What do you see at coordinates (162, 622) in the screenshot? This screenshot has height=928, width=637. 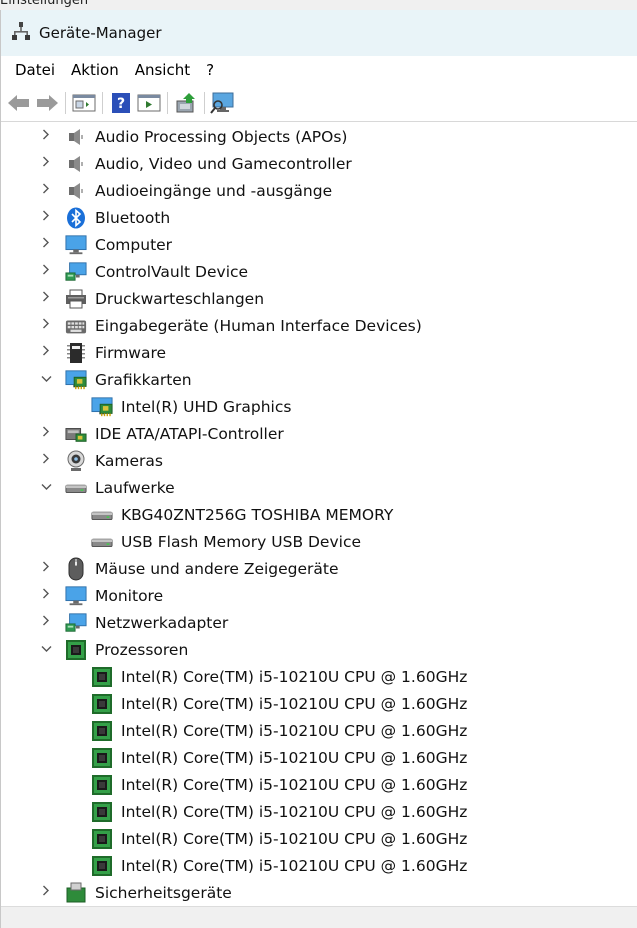 I see `tree-item-label: Netzwerkadapter` at bounding box center [162, 622].